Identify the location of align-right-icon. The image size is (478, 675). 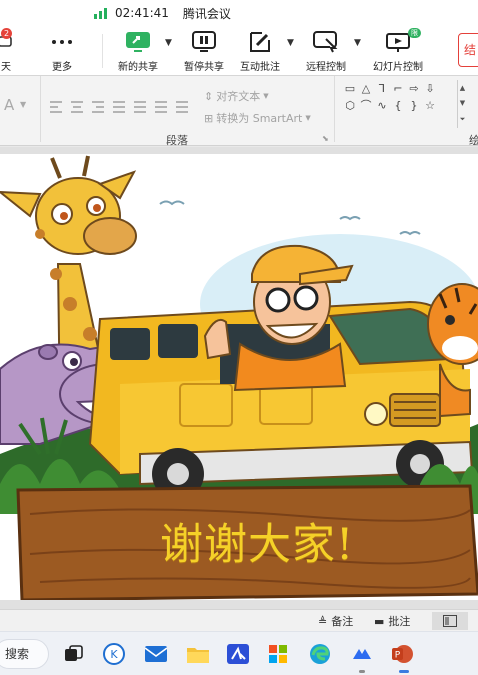
(98, 107).